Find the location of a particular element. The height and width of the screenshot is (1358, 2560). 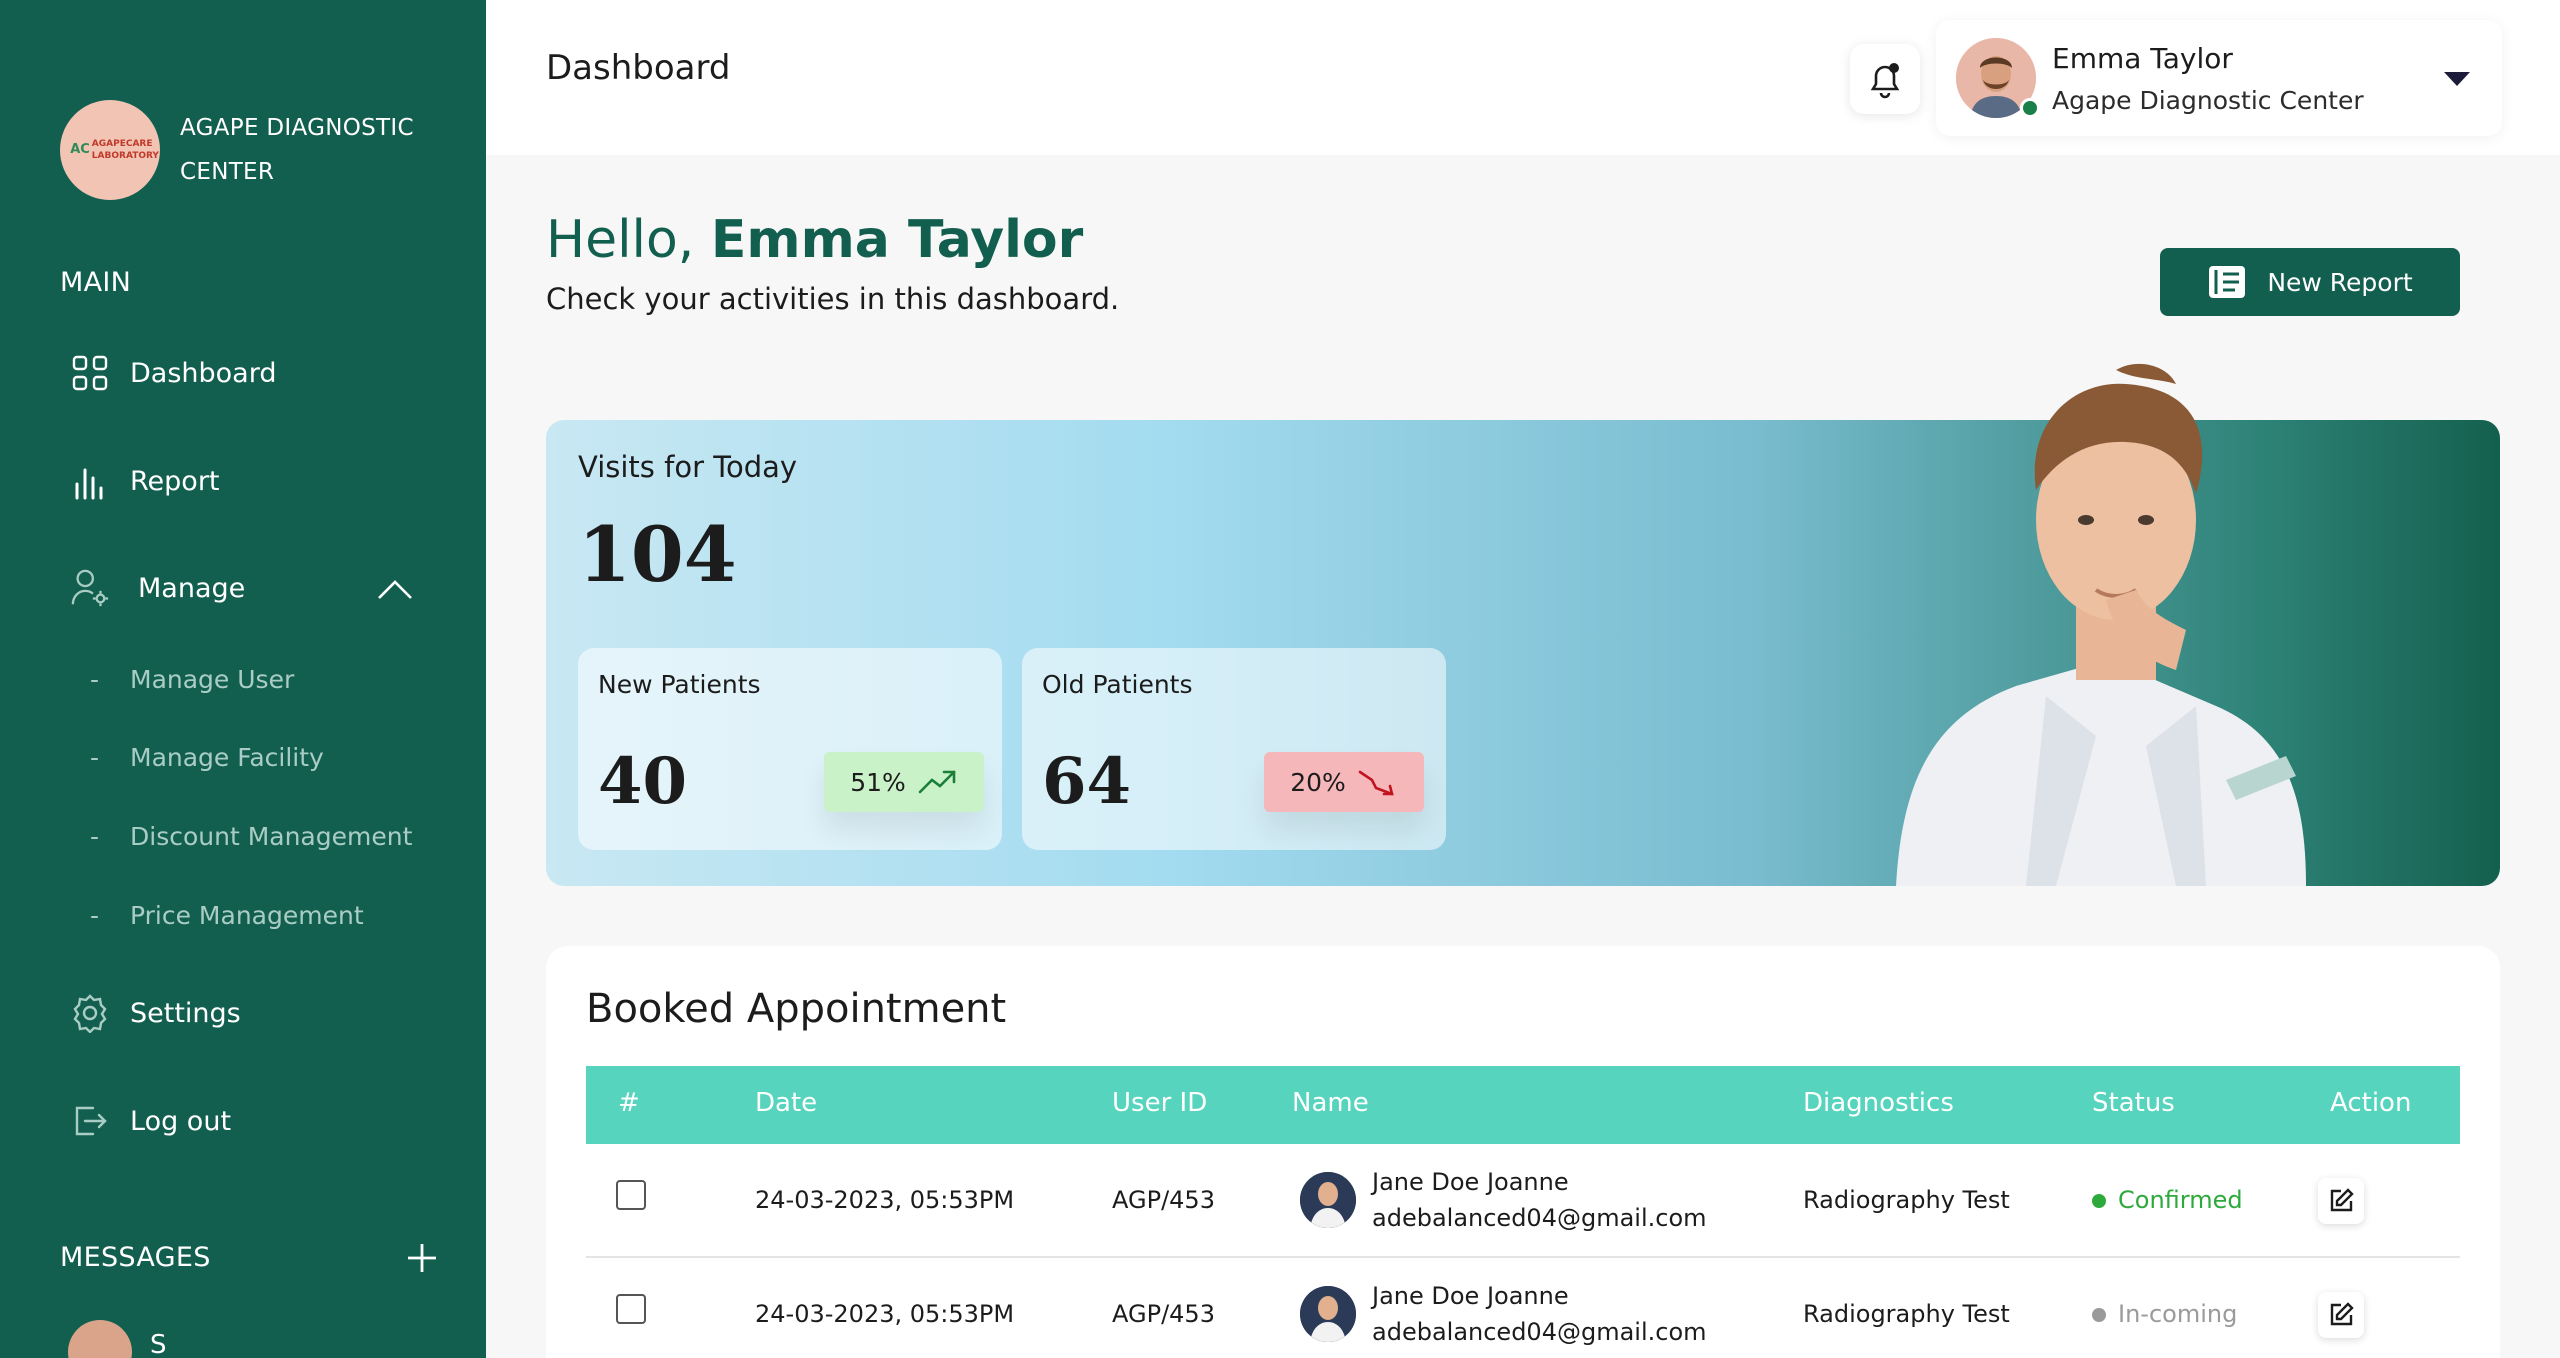

column-header: Diagnostics is located at coordinates (1878, 1103).